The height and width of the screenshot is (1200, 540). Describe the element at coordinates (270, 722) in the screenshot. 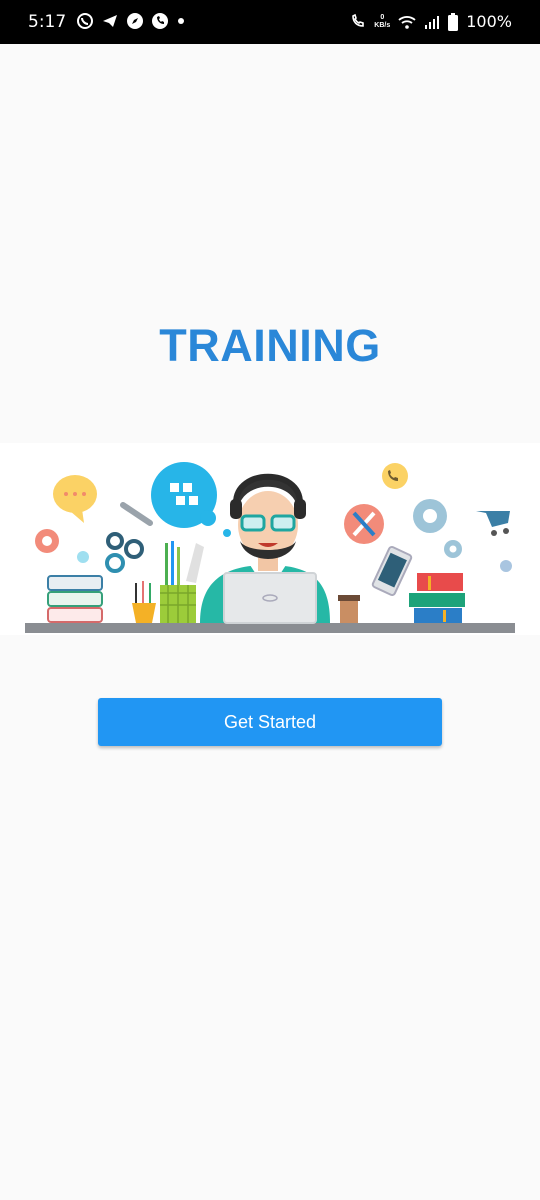

I see `get-started-button: Get Started` at that location.